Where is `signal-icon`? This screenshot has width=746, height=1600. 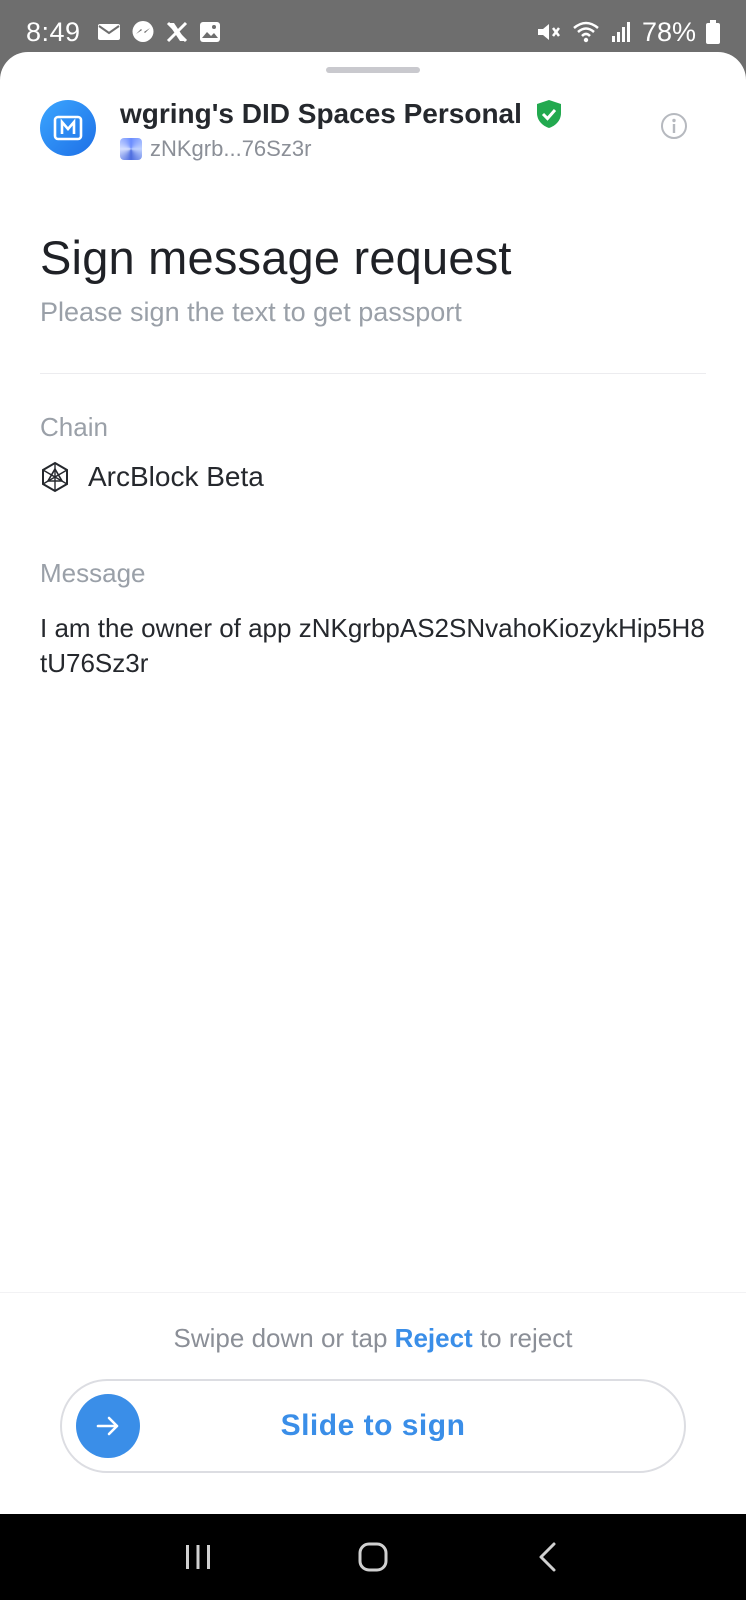
signal-icon is located at coordinates (621, 32).